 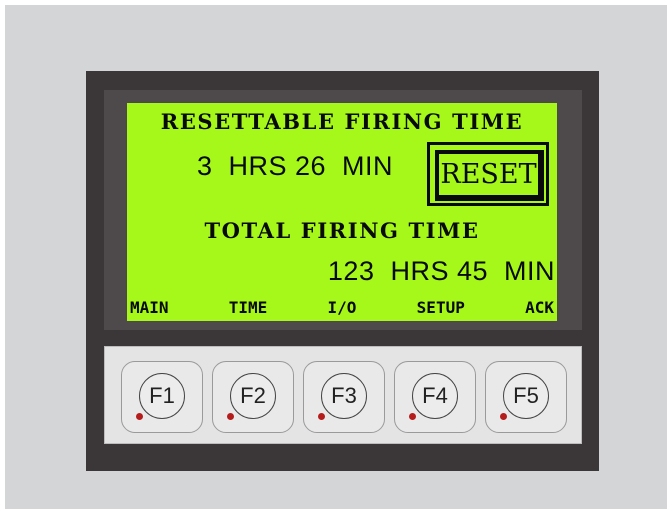 I want to click on total-firing-time-value: 123 HRS 45 MIN, so click(x=441, y=271).